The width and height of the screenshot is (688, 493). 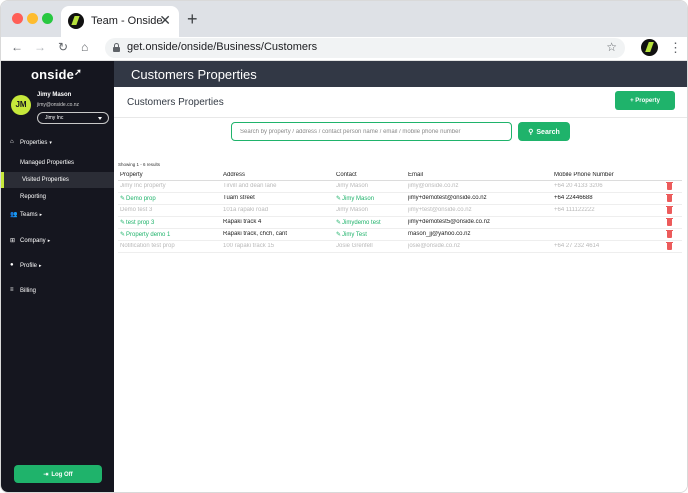 What do you see at coordinates (531, 132) in the screenshot?
I see `search-icon: ⚲` at bounding box center [531, 132].